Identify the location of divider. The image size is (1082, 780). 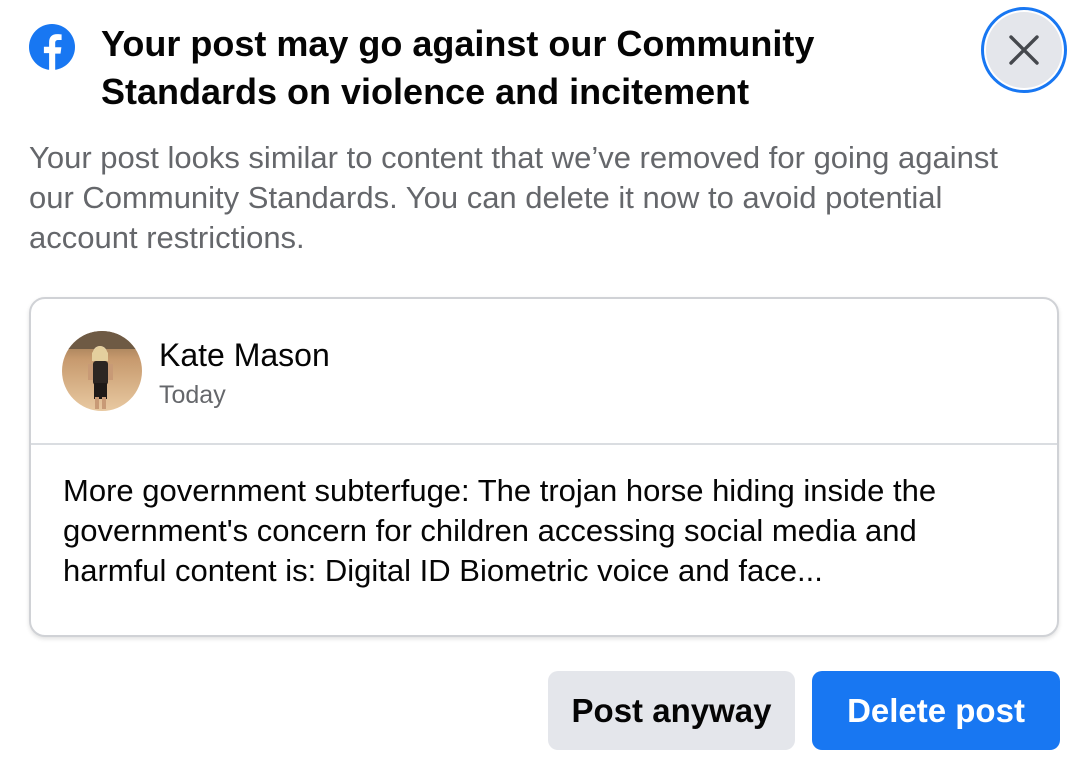
(544, 444).